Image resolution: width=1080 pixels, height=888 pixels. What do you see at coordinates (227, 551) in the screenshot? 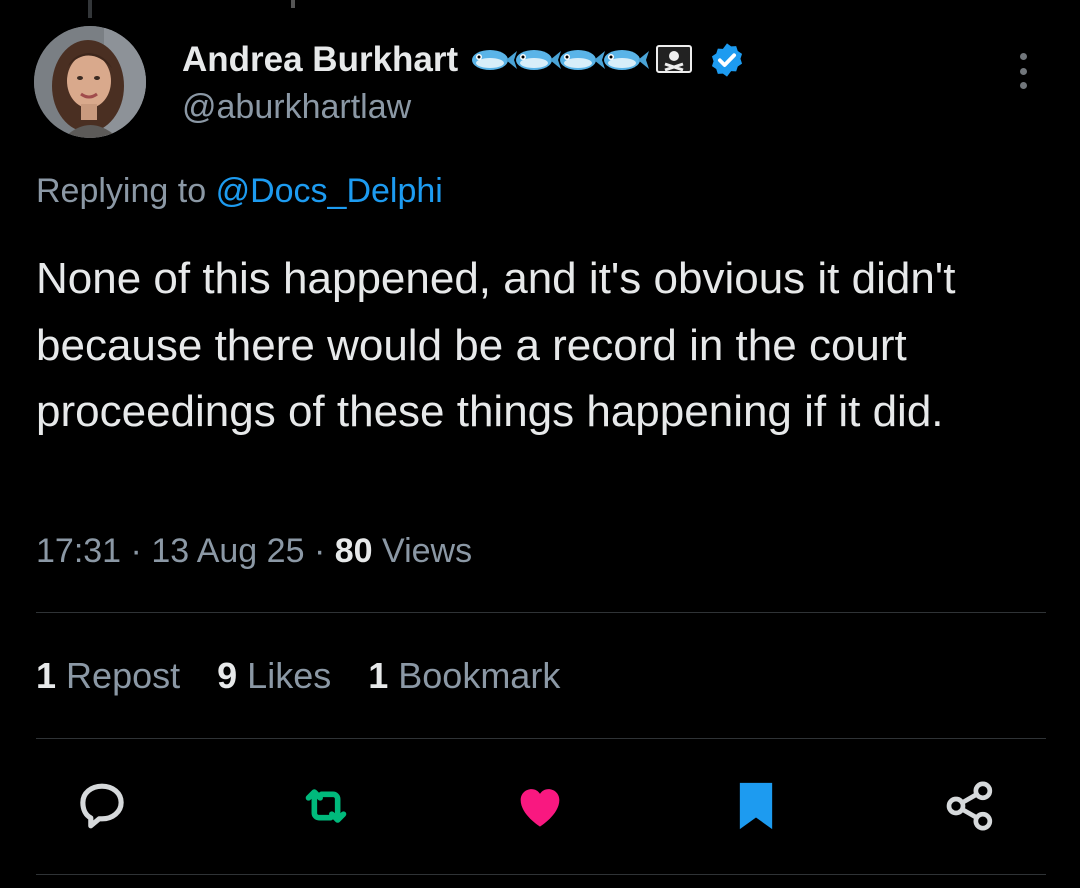
I see `tweet-date: 13 Aug 25` at bounding box center [227, 551].